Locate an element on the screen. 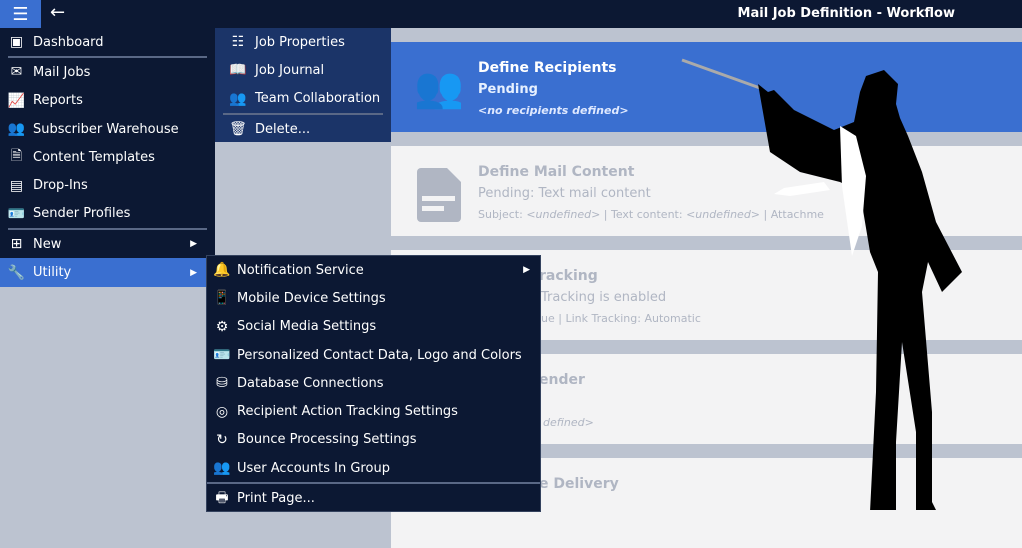 The height and width of the screenshot is (548, 1022). detail-value: <undefined> is located at coordinates (563, 214).